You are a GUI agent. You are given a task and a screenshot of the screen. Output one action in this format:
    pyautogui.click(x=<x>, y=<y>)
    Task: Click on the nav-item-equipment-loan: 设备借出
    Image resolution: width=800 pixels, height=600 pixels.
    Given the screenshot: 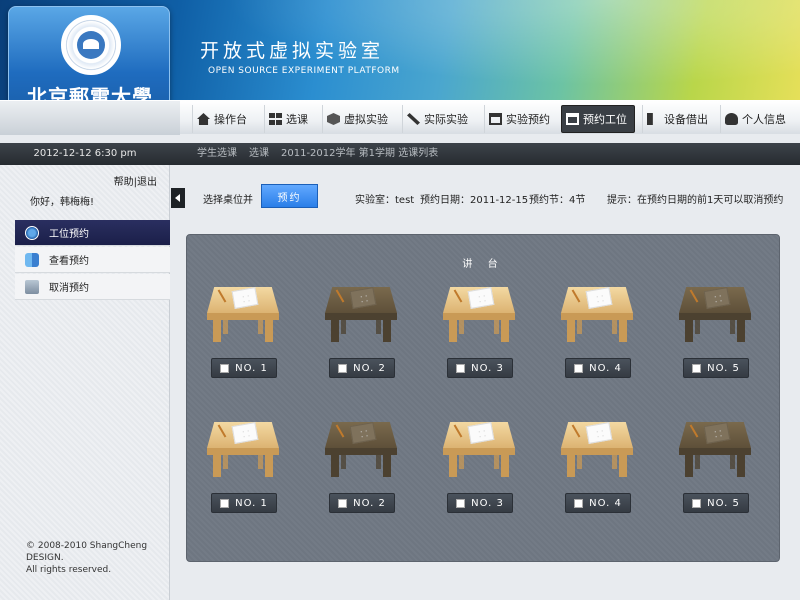 What is the action you would take?
    pyautogui.click(x=677, y=119)
    